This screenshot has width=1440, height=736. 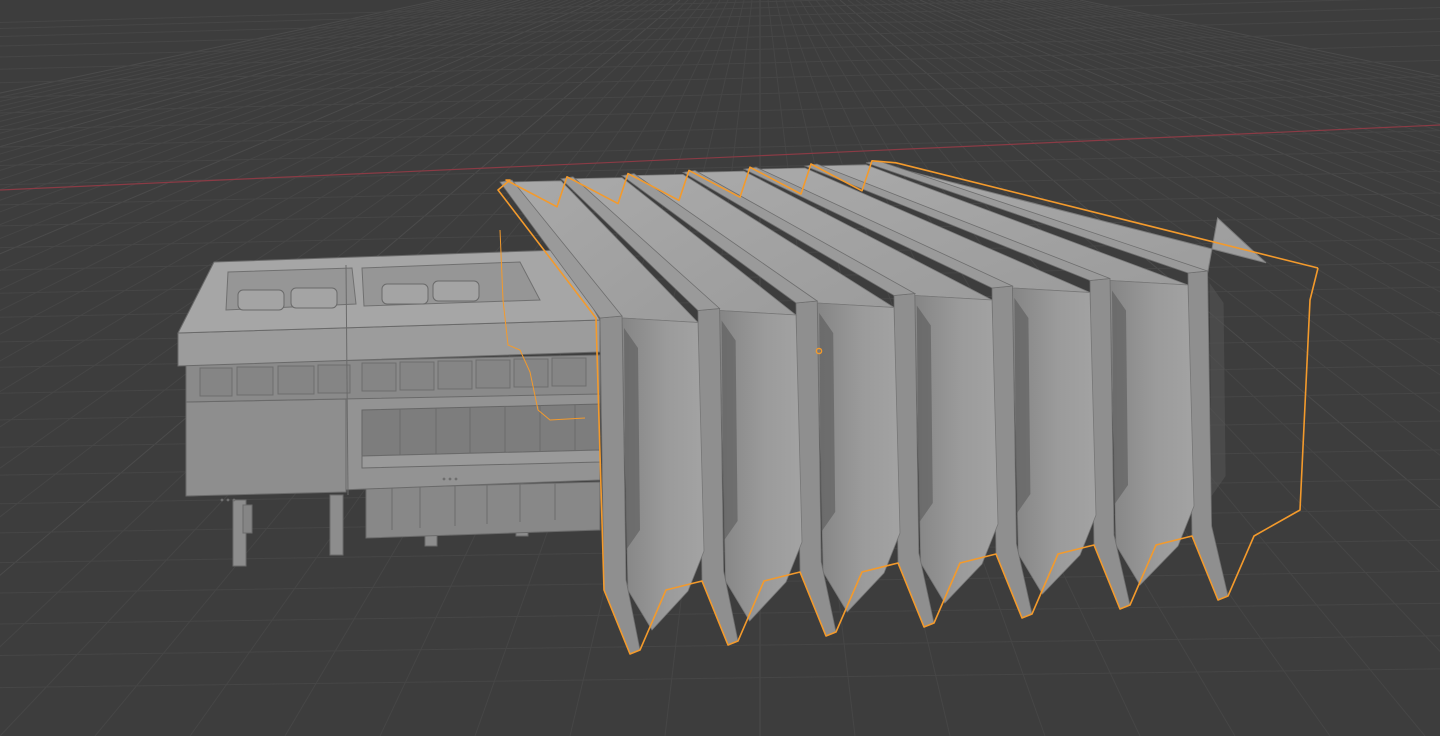 I want to click on main-building, so click(x=389, y=408).